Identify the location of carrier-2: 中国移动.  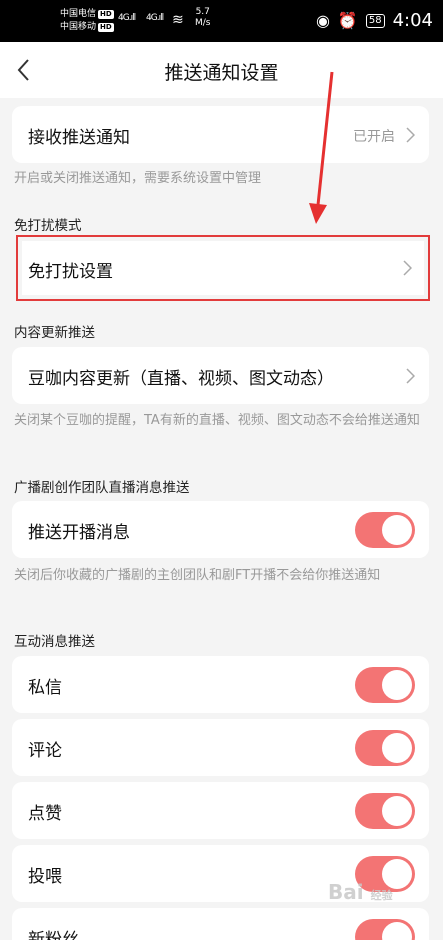
(78, 27).